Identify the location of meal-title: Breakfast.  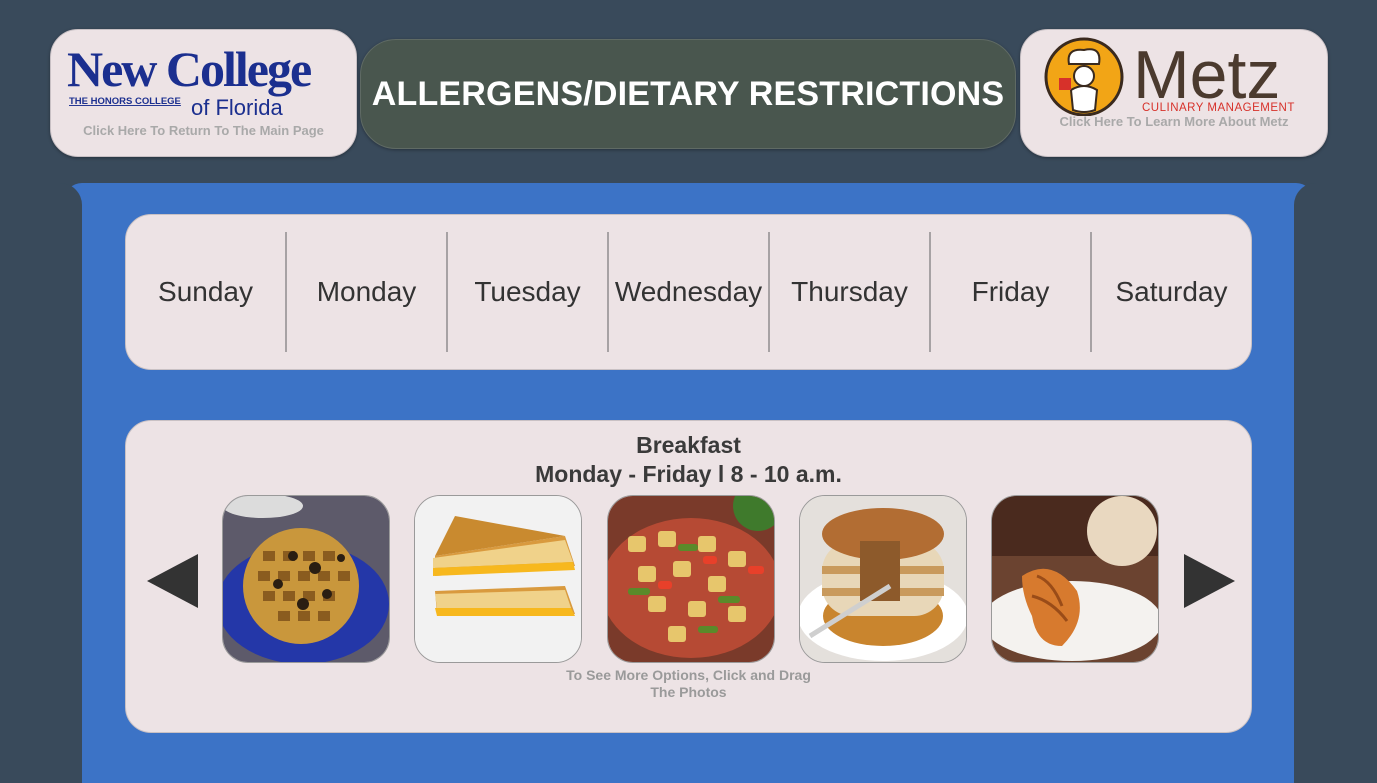
(688, 445).